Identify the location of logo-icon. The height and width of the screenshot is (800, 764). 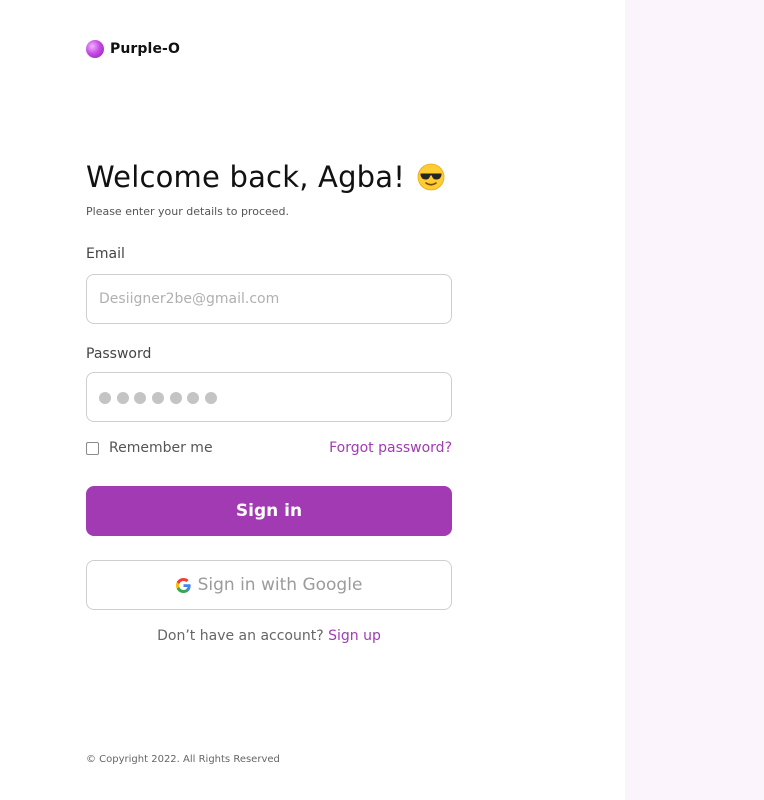
(95, 49).